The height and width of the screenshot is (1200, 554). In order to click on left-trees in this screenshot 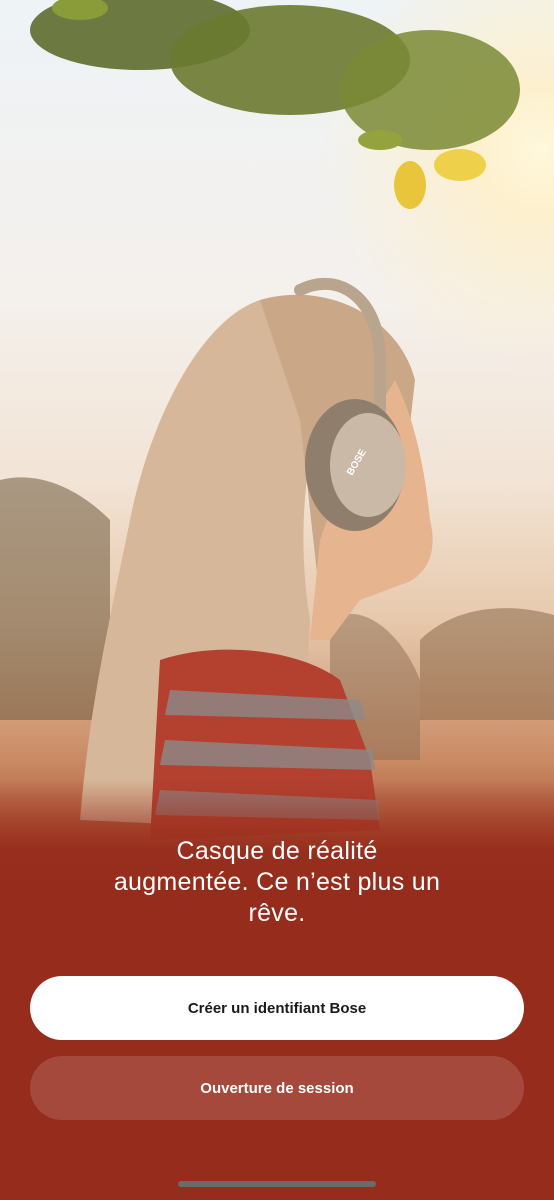, I will do `click(55, 598)`.